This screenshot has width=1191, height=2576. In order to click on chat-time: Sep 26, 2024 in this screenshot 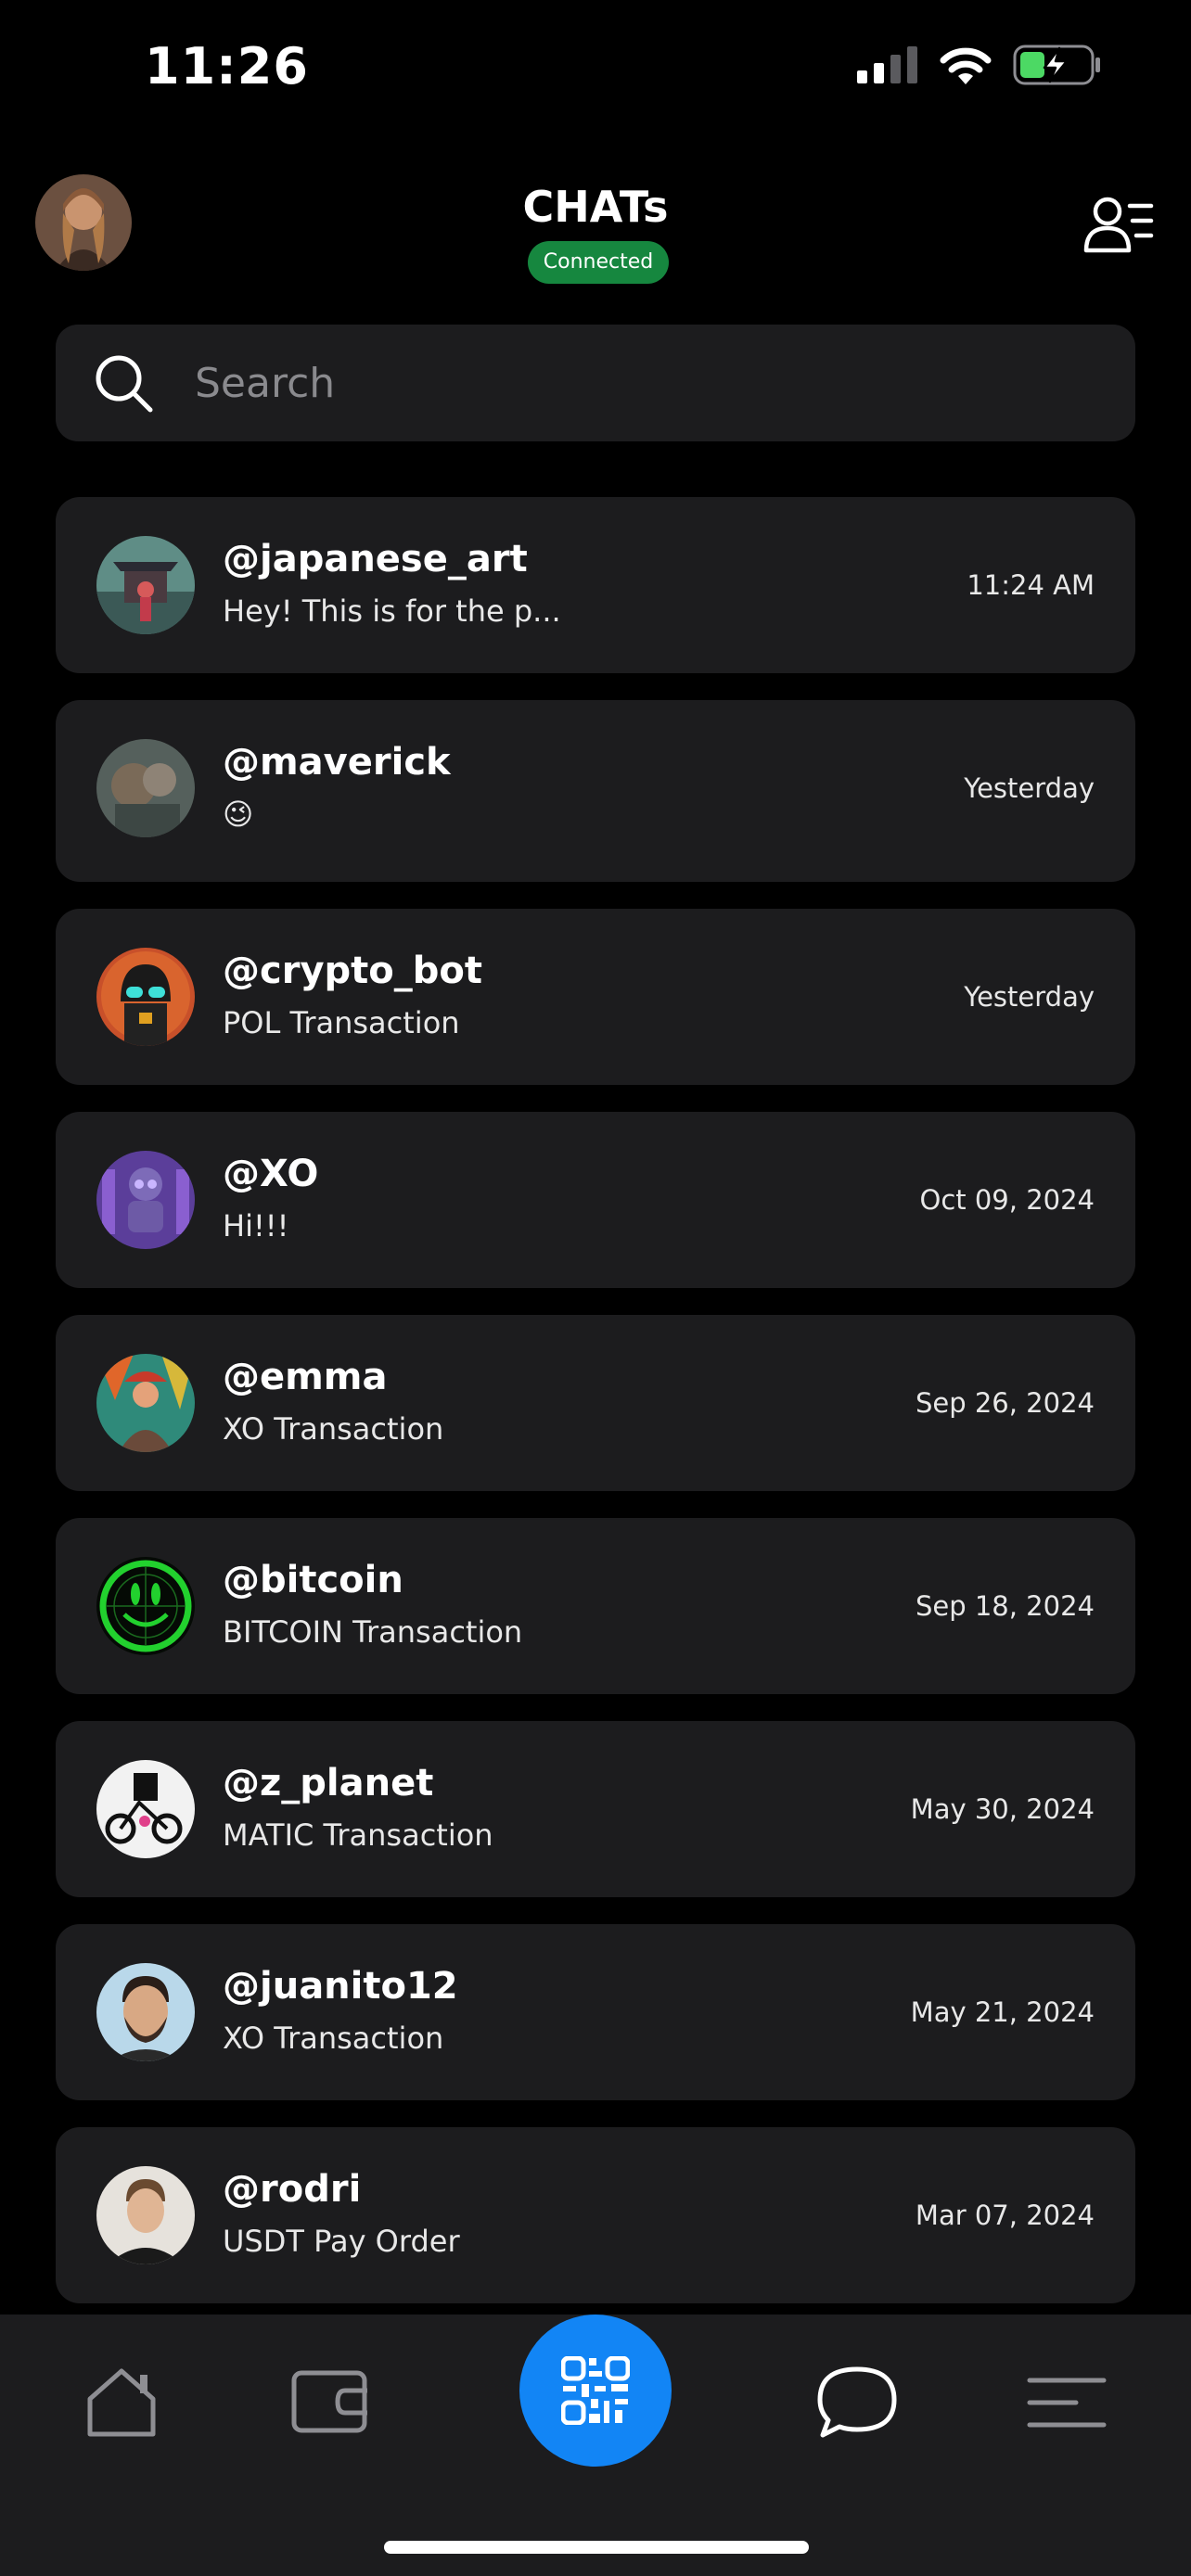, I will do `click(1005, 1403)`.